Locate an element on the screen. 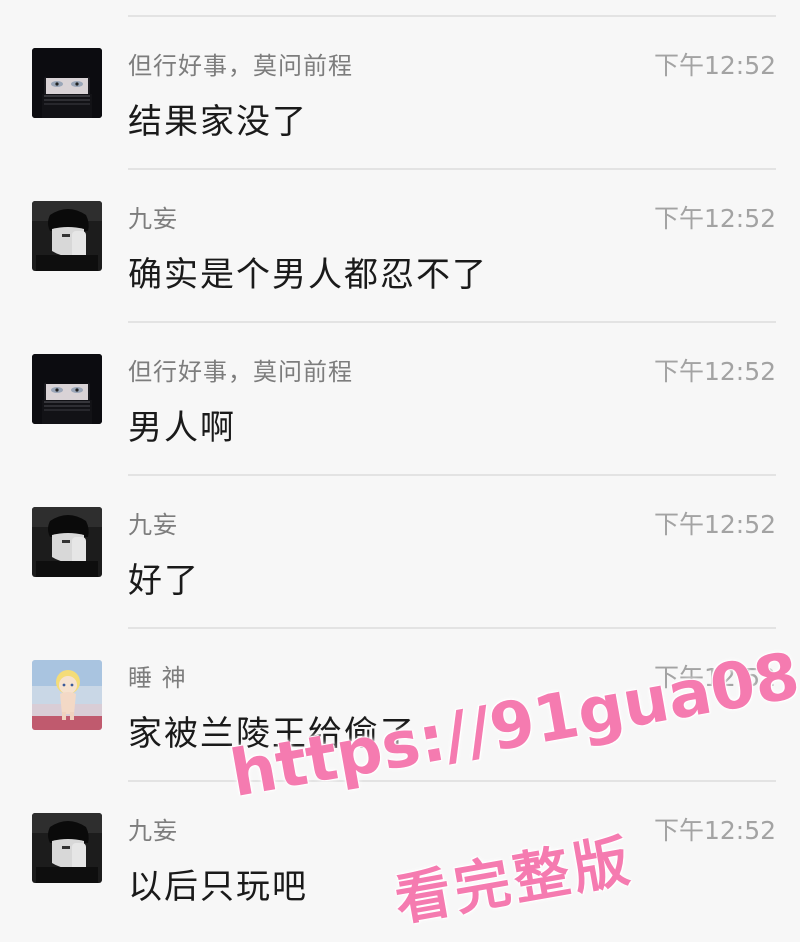 The image size is (800, 942). message-text: 以后只玩吧 is located at coordinates (218, 887).